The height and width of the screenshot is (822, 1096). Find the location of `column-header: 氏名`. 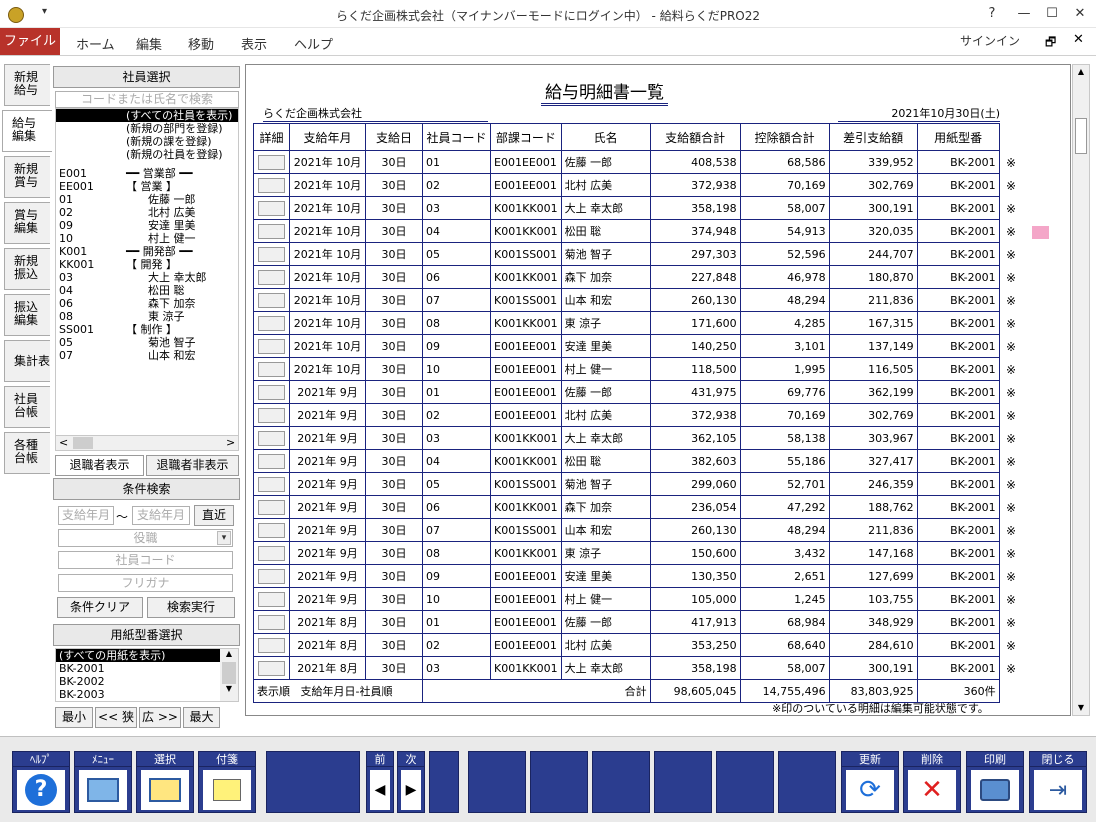

column-header: 氏名 is located at coordinates (605, 137).